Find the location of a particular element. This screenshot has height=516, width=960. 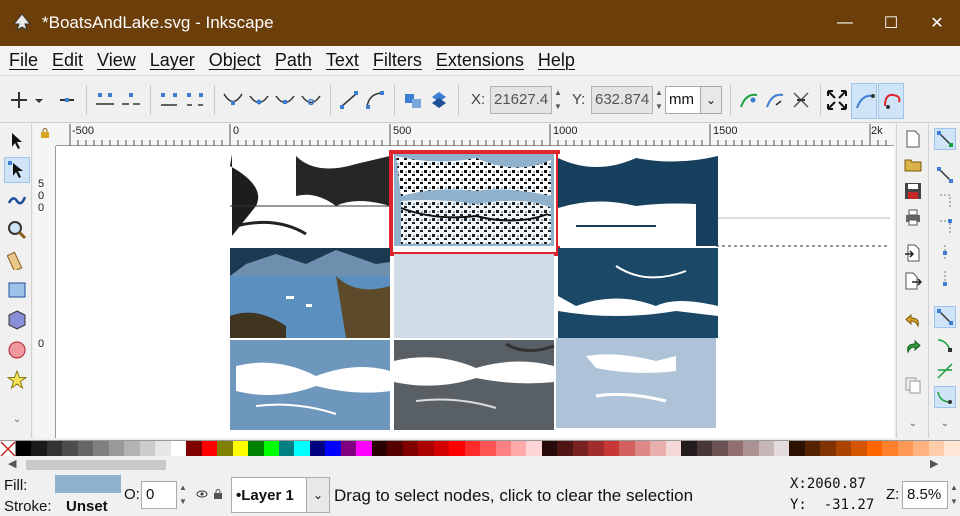

y-spinner: ▲ ▼ is located at coordinates (659, 100).